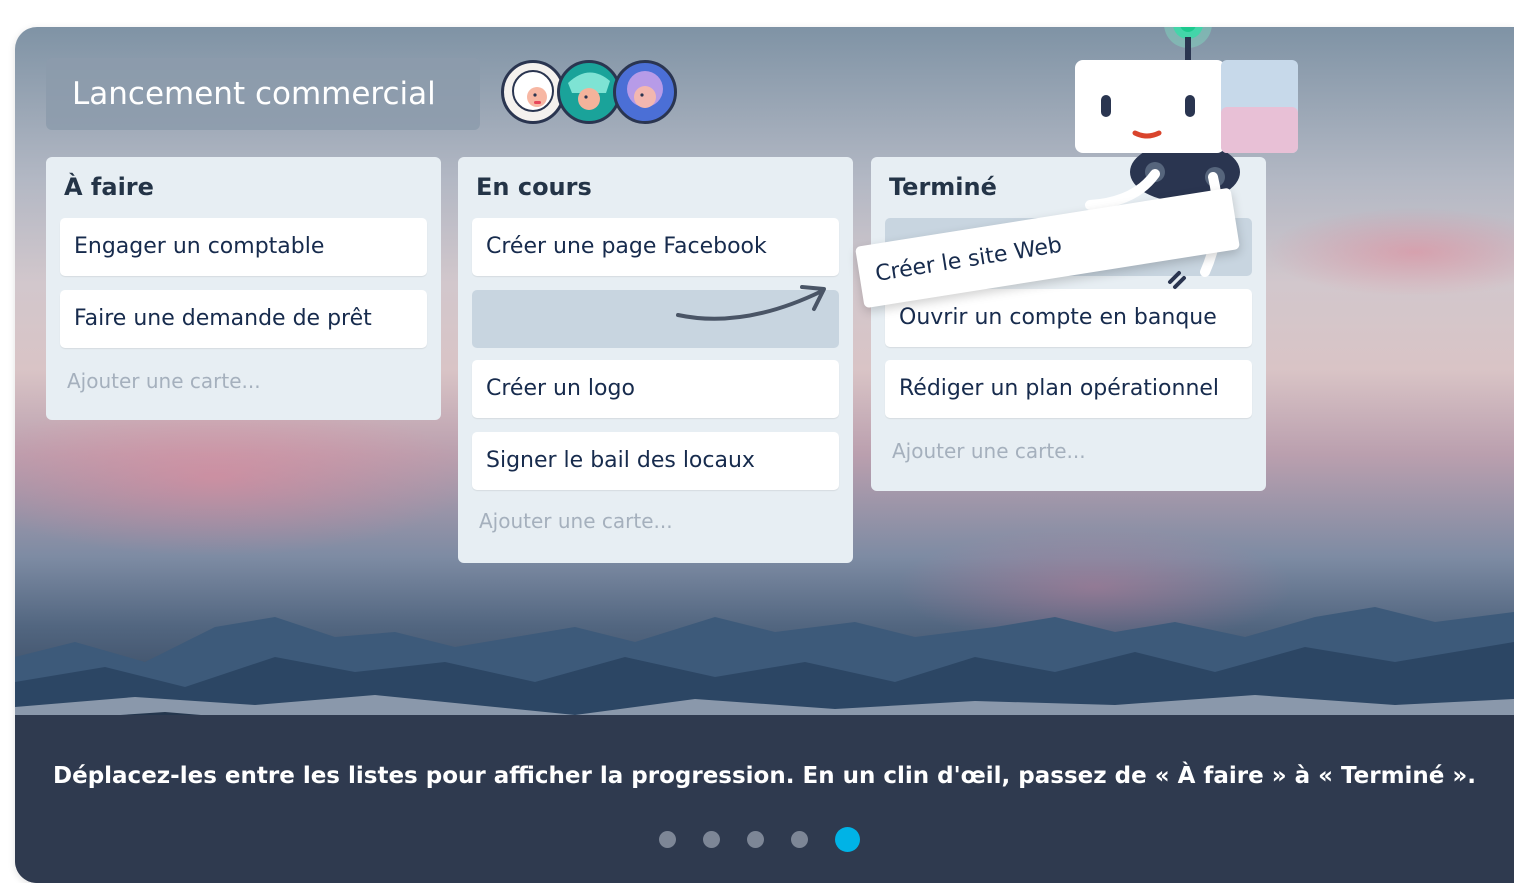 This screenshot has width=1514, height=883. I want to click on board-members, so click(601, 94).